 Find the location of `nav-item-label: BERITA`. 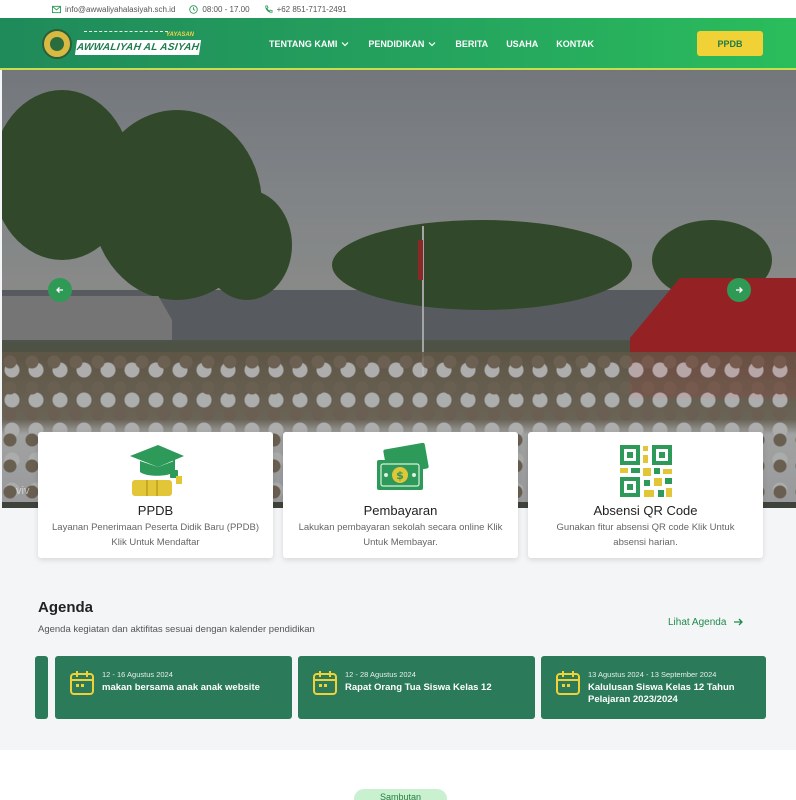

nav-item-label: BERITA is located at coordinates (472, 44).